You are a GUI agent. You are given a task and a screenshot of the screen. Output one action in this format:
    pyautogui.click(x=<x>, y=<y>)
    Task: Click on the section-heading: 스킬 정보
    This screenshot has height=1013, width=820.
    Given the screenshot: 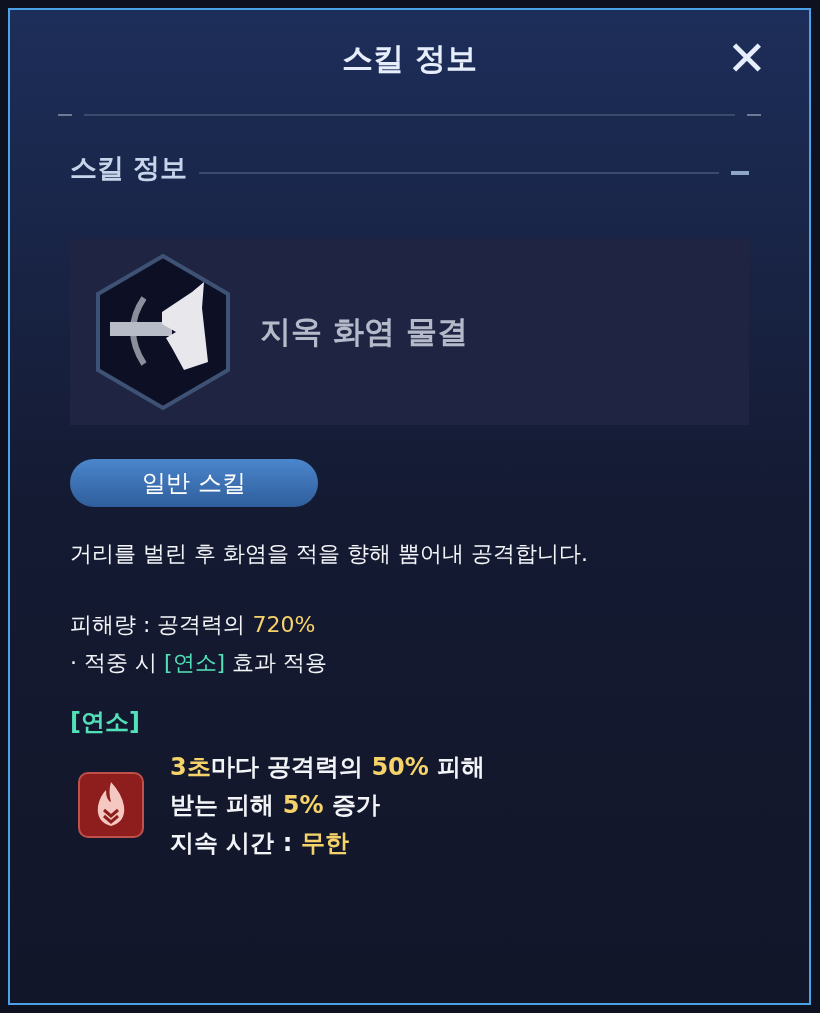 What is the action you would take?
    pyautogui.click(x=129, y=168)
    